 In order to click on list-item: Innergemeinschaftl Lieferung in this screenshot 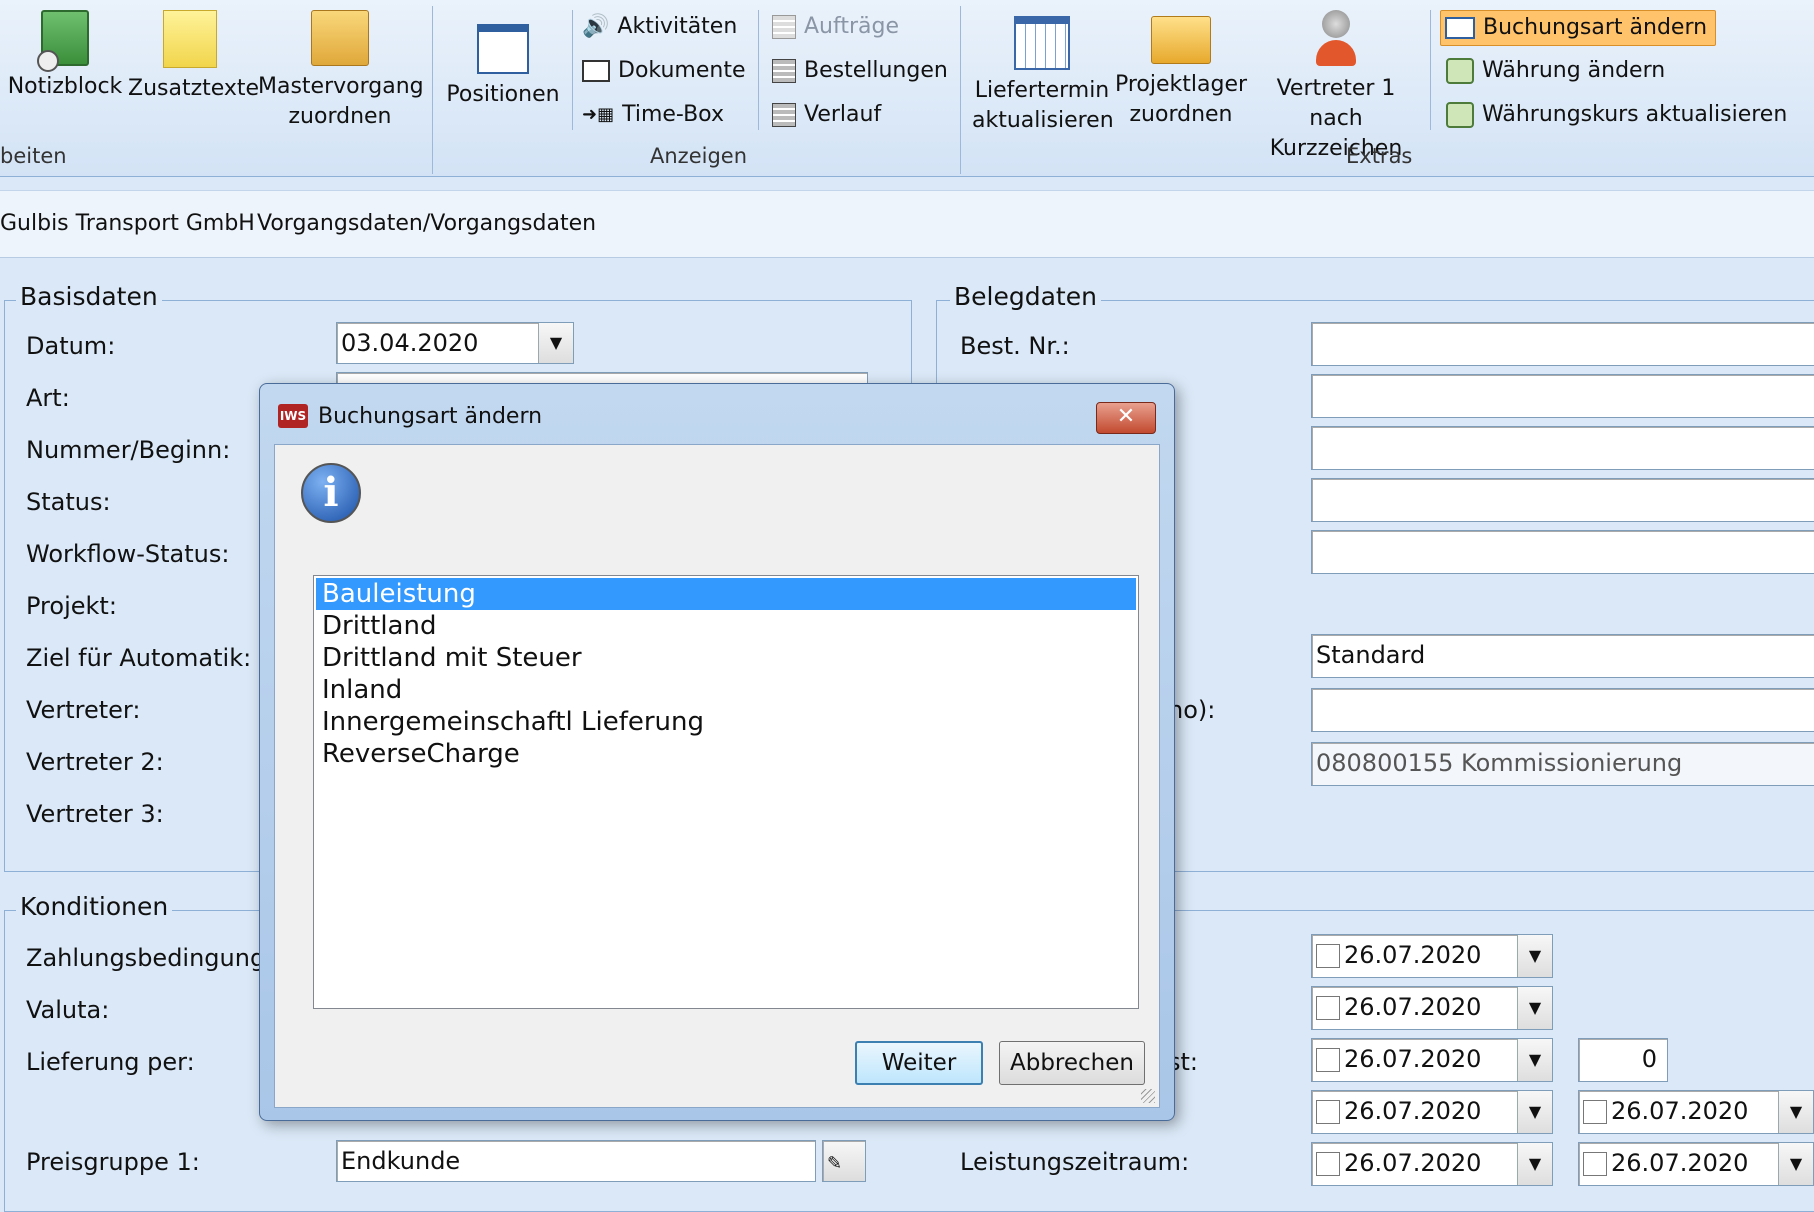, I will do `click(726, 722)`.